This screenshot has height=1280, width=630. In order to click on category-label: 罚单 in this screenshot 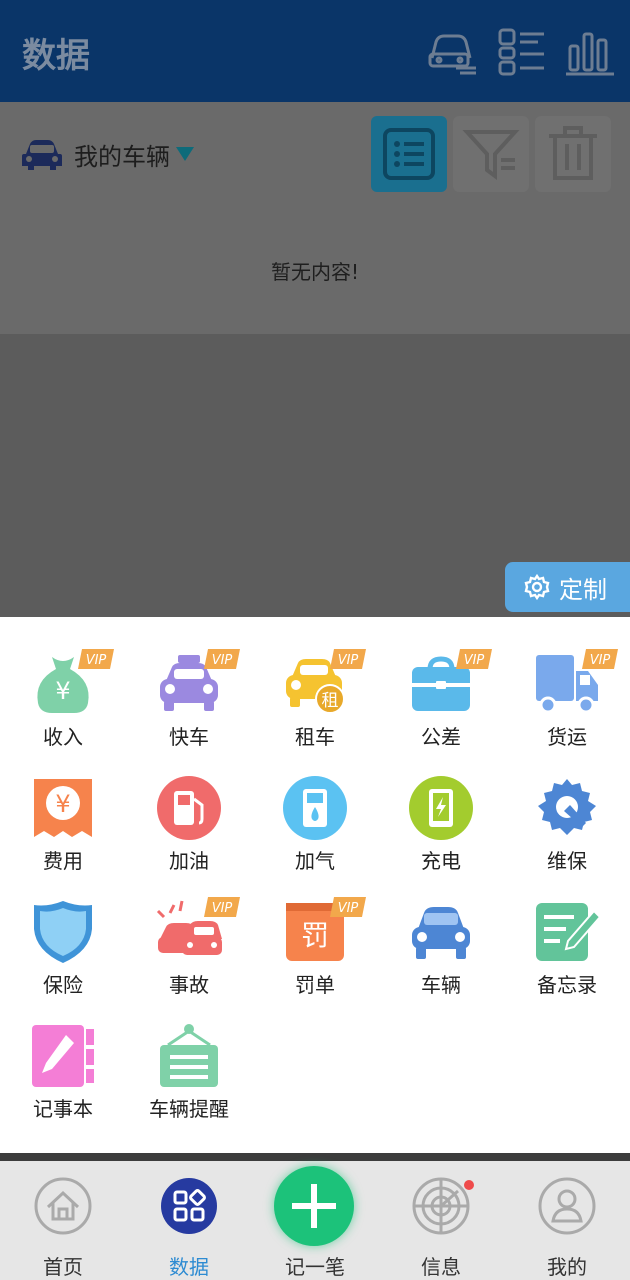, I will do `click(315, 985)`.